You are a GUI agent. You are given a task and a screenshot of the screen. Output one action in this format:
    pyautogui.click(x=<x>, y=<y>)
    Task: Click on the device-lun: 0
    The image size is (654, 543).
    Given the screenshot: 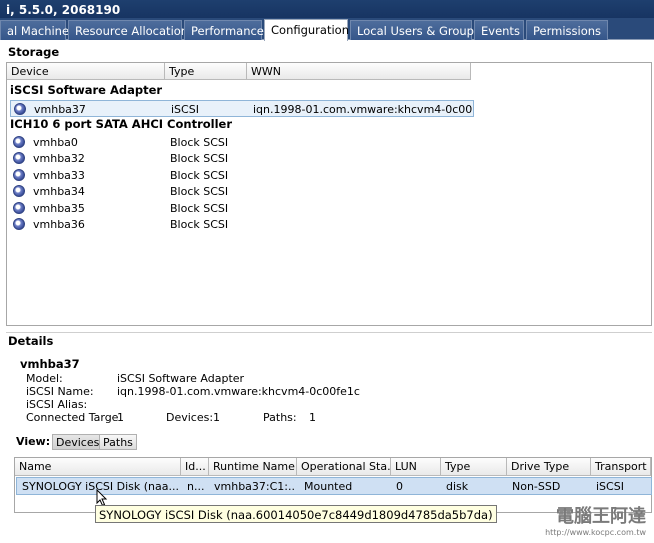 What is the action you would take?
    pyautogui.click(x=399, y=486)
    